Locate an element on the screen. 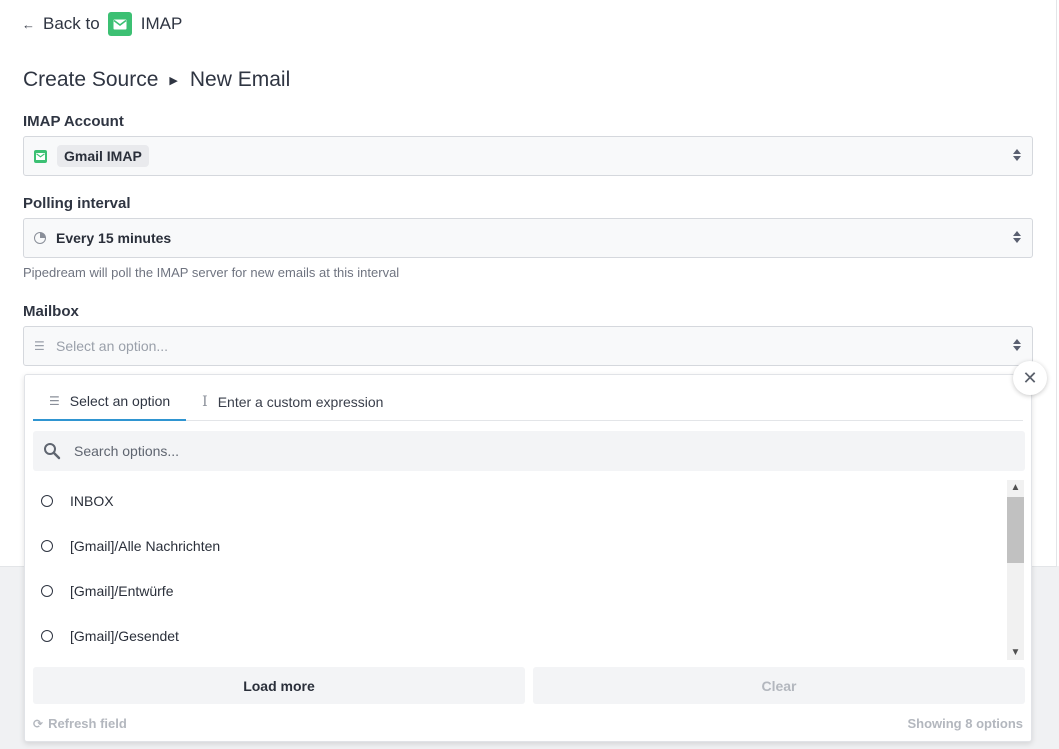 The height and width of the screenshot is (749, 1059). tab-label: Enter a custom expression is located at coordinates (300, 402).